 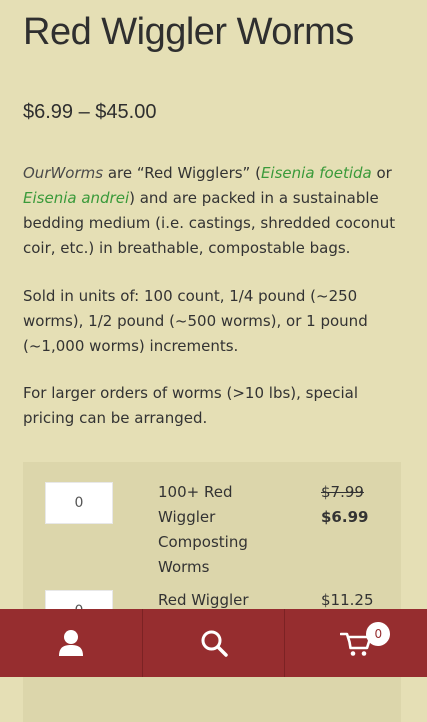 I want to click on price-range: $6.99 – $45.00, so click(x=90, y=112).